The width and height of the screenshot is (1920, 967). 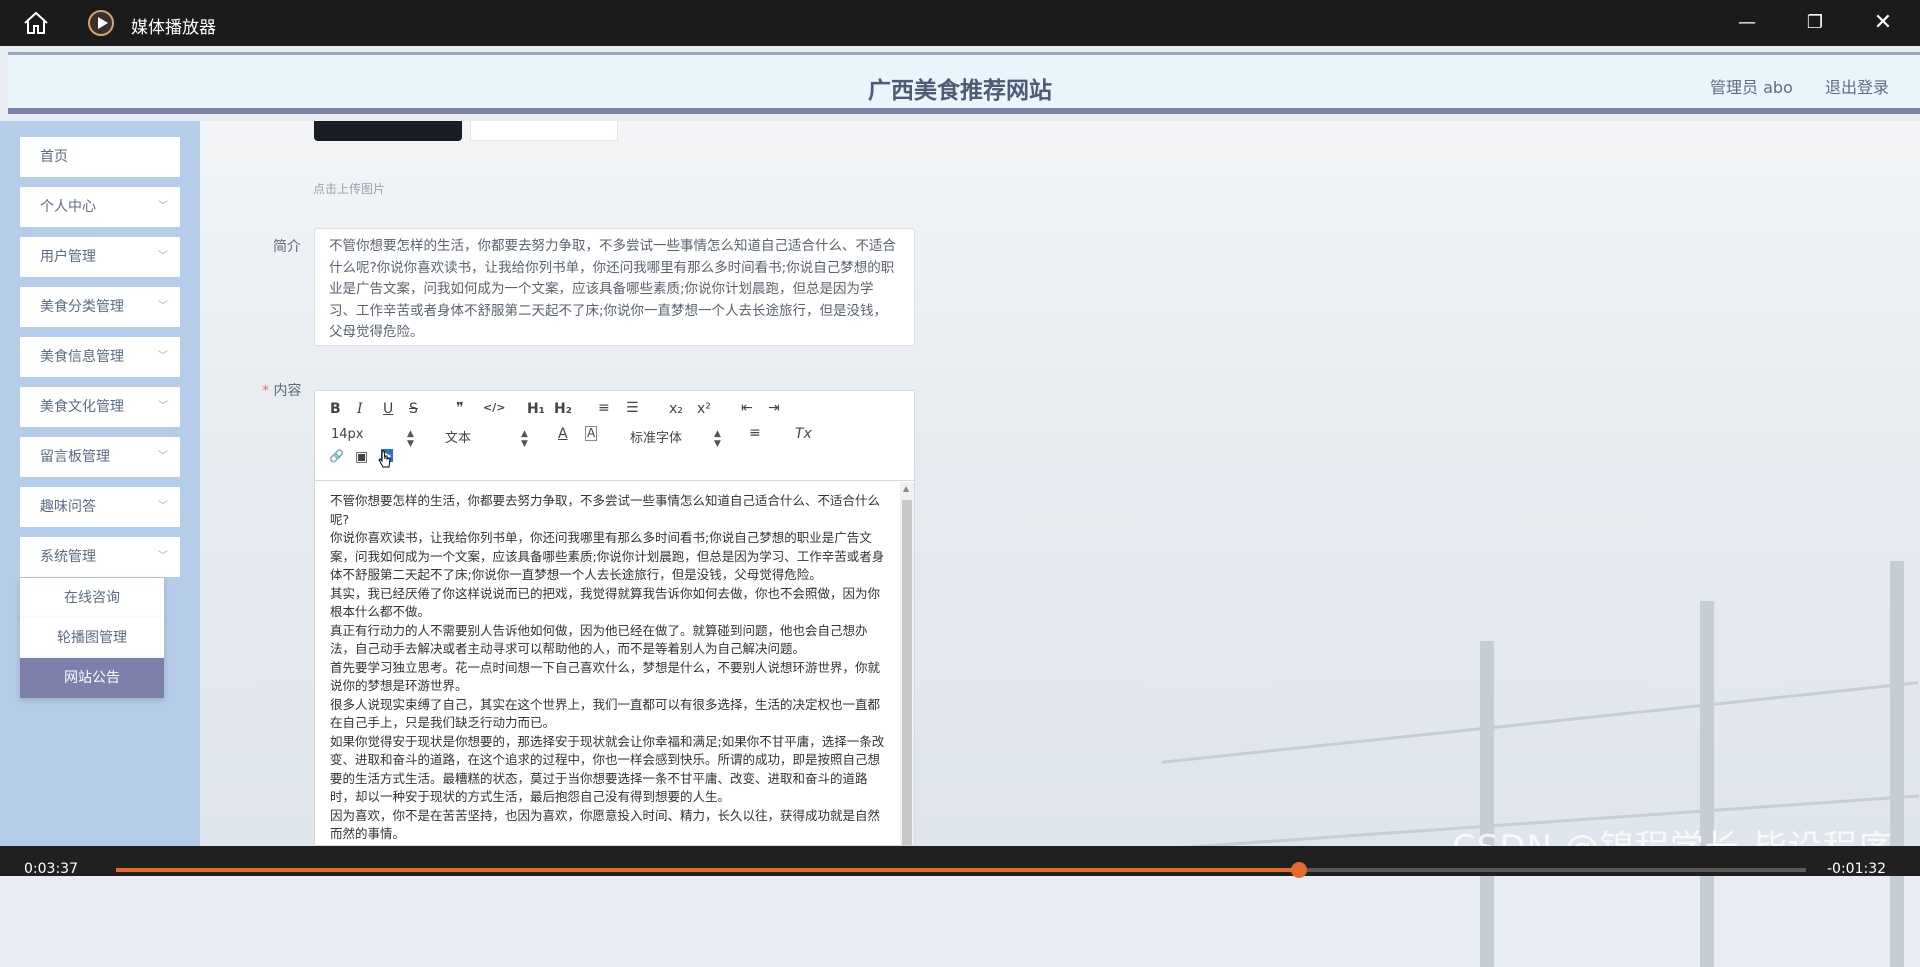 What do you see at coordinates (361, 457) in the screenshot?
I see `image-icon: ▣` at bounding box center [361, 457].